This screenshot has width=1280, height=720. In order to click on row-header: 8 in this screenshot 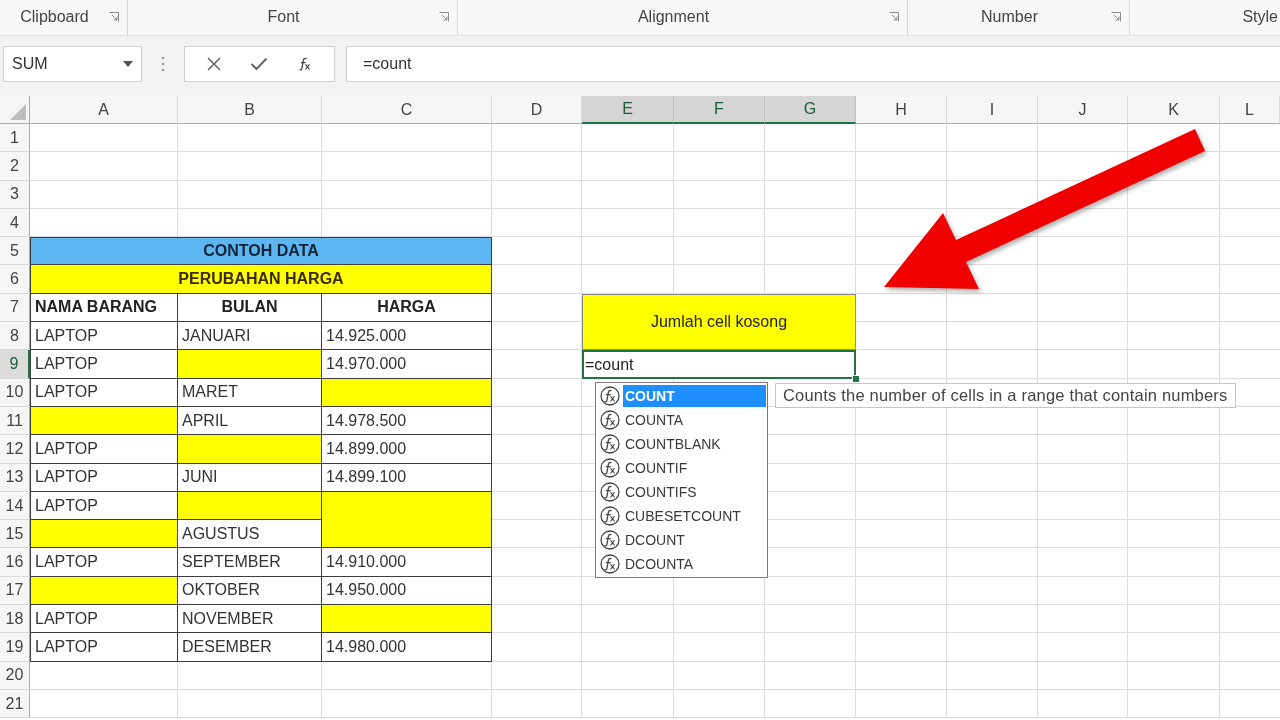, I will do `click(15, 336)`.